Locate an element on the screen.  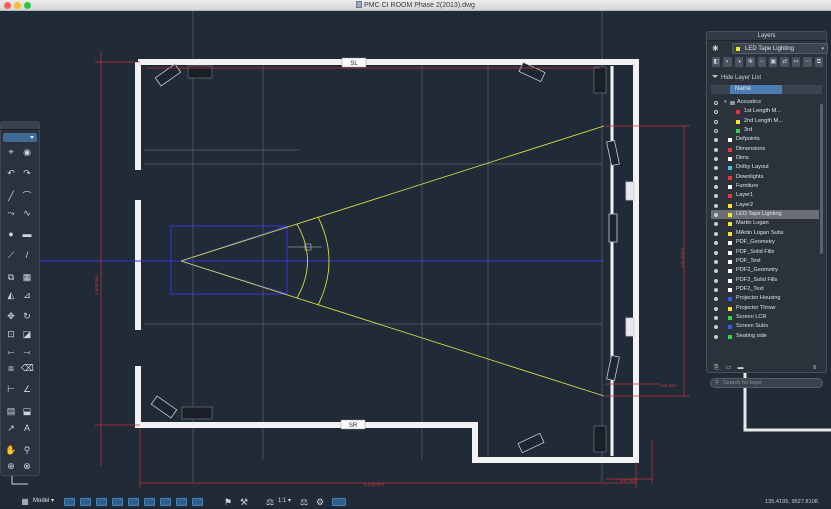
layer-row: PDF2_Geometry is located at coordinates (765, 270).